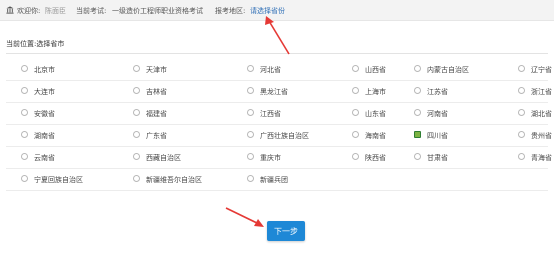  What do you see at coordinates (244, 217) in the screenshot?
I see `arrow-to-next-button-icon` at bounding box center [244, 217].